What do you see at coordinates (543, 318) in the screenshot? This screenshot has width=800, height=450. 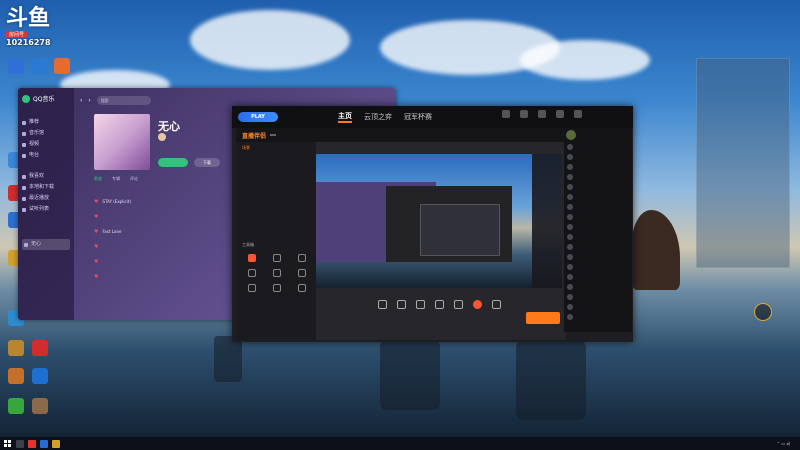 I see `start-live-button` at bounding box center [543, 318].